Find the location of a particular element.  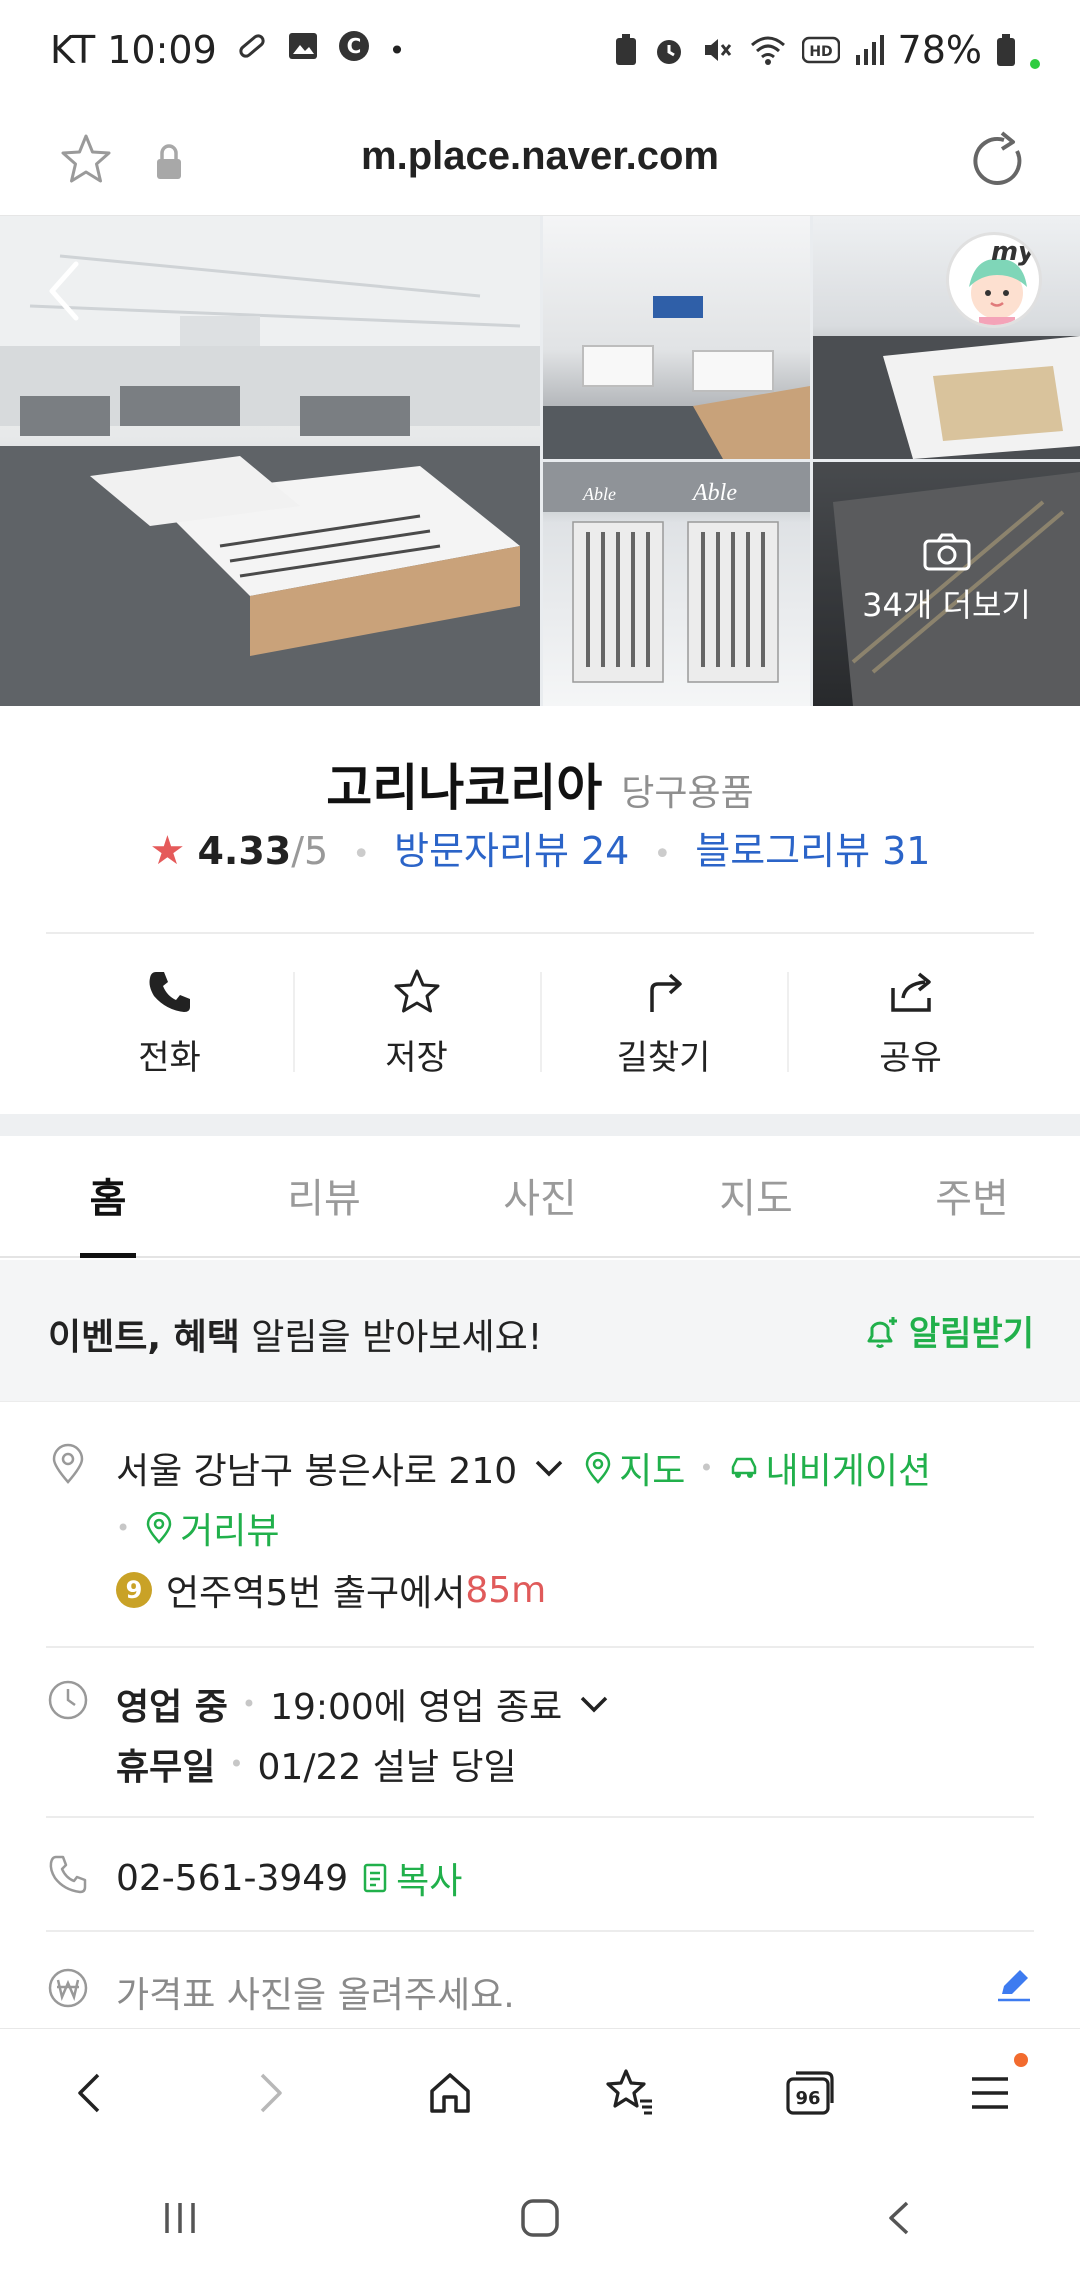

rating-max: /5 is located at coordinates (310, 851).